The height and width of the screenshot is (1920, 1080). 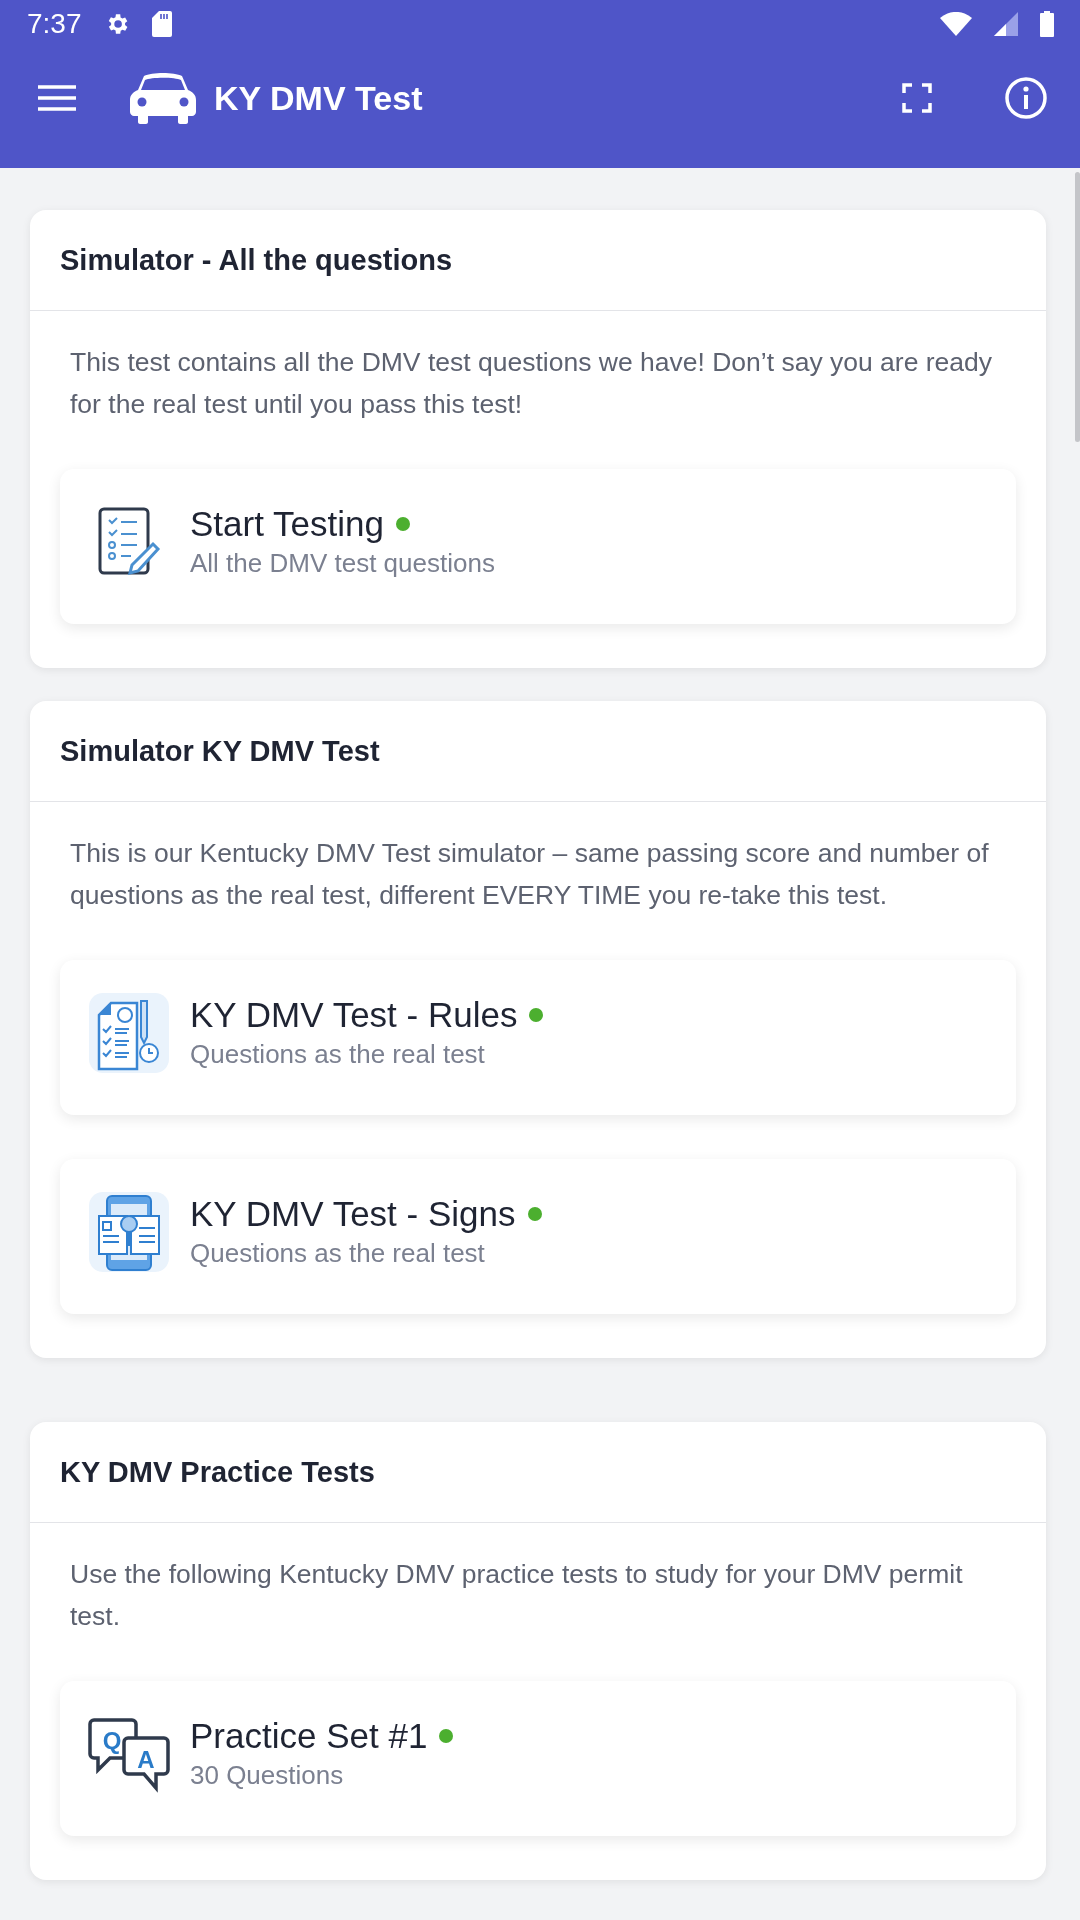 I want to click on test-item: KY DMV Test - Rules Questions as the real test, so click(x=538, y=1037).